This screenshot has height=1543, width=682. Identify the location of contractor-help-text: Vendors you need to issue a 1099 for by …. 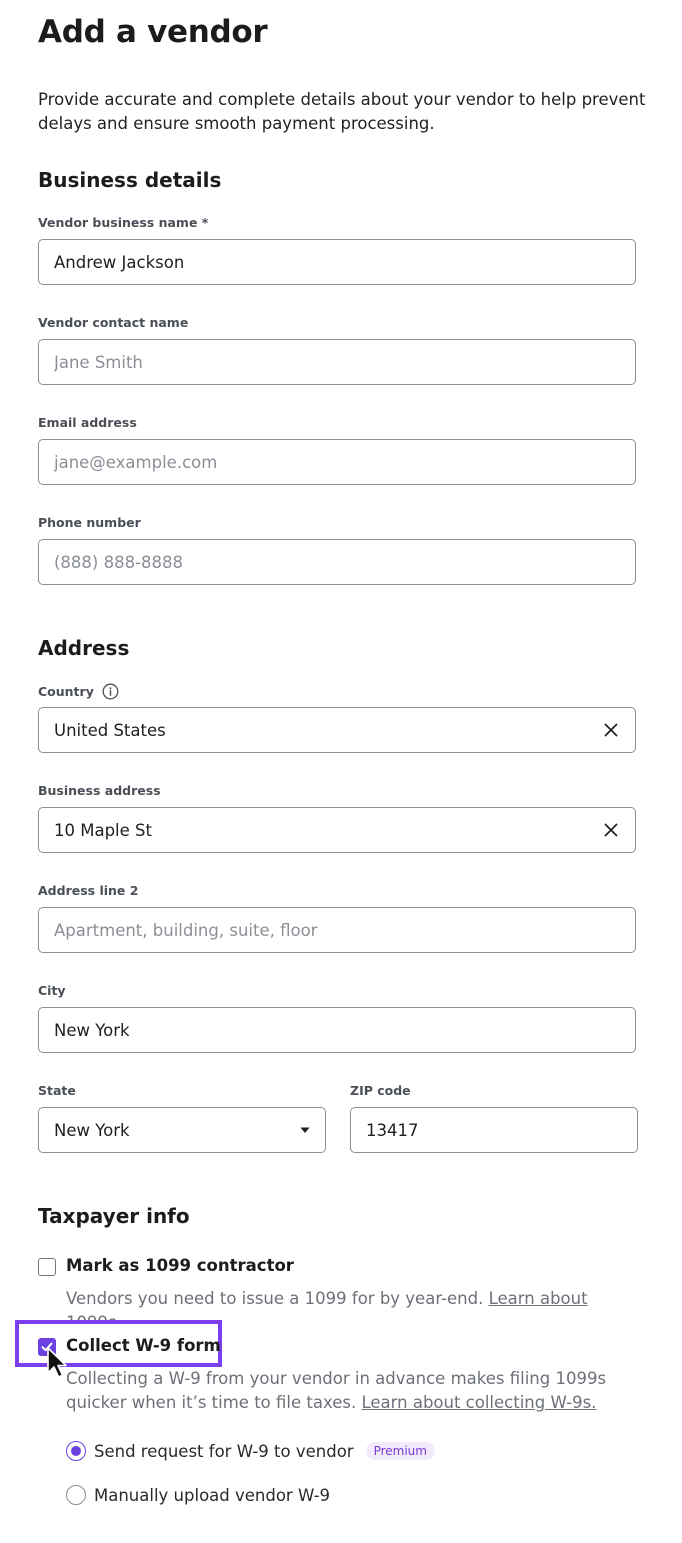
(275, 1298).